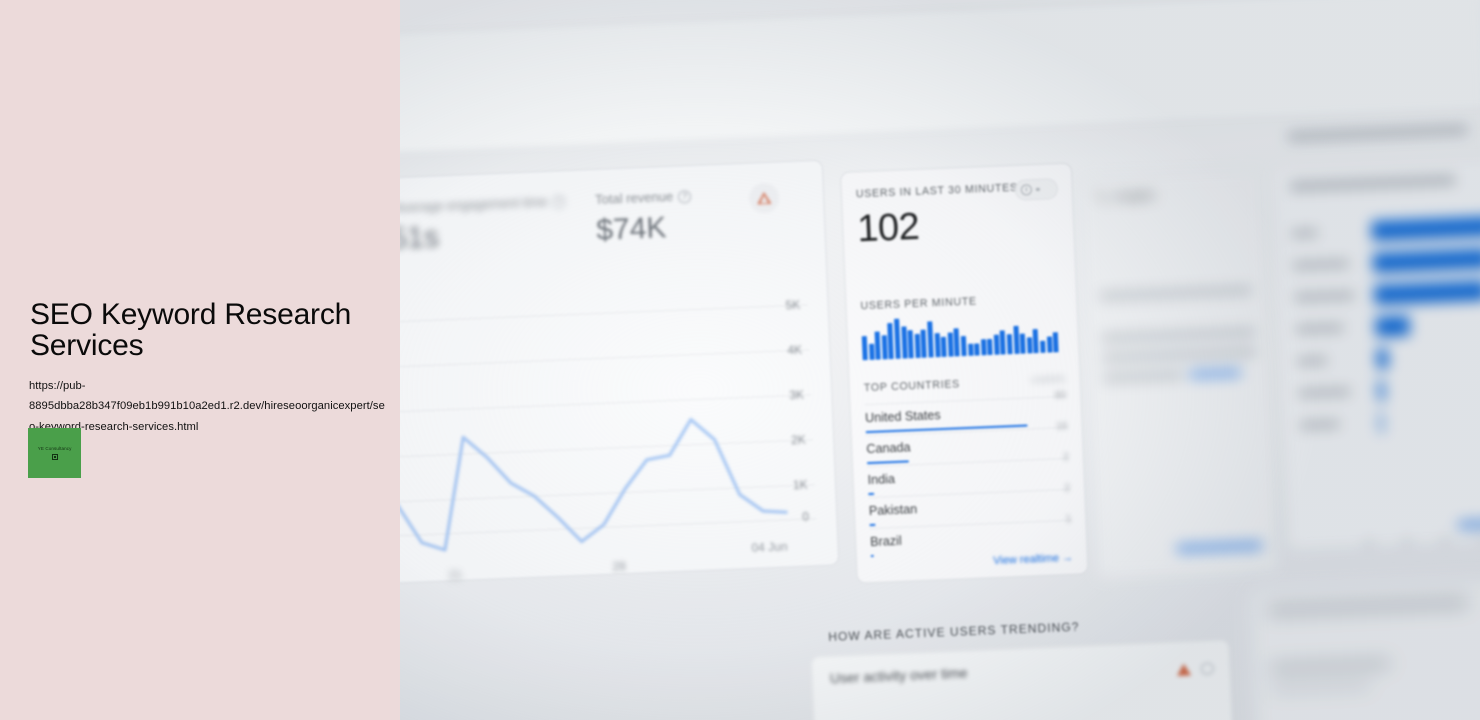 The width and height of the screenshot is (1480, 720). Describe the element at coordinates (54, 448) in the screenshot. I see `brand-logo-text: YE Consultancy` at that location.